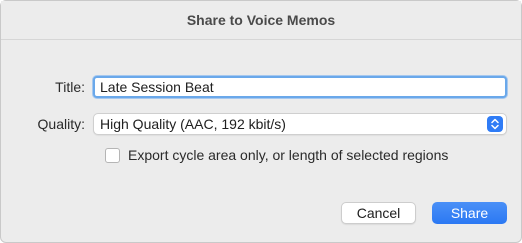 Image resolution: width=522 pixels, height=243 pixels. What do you see at coordinates (300, 87) in the screenshot?
I see `title-input` at bounding box center [300, 87].